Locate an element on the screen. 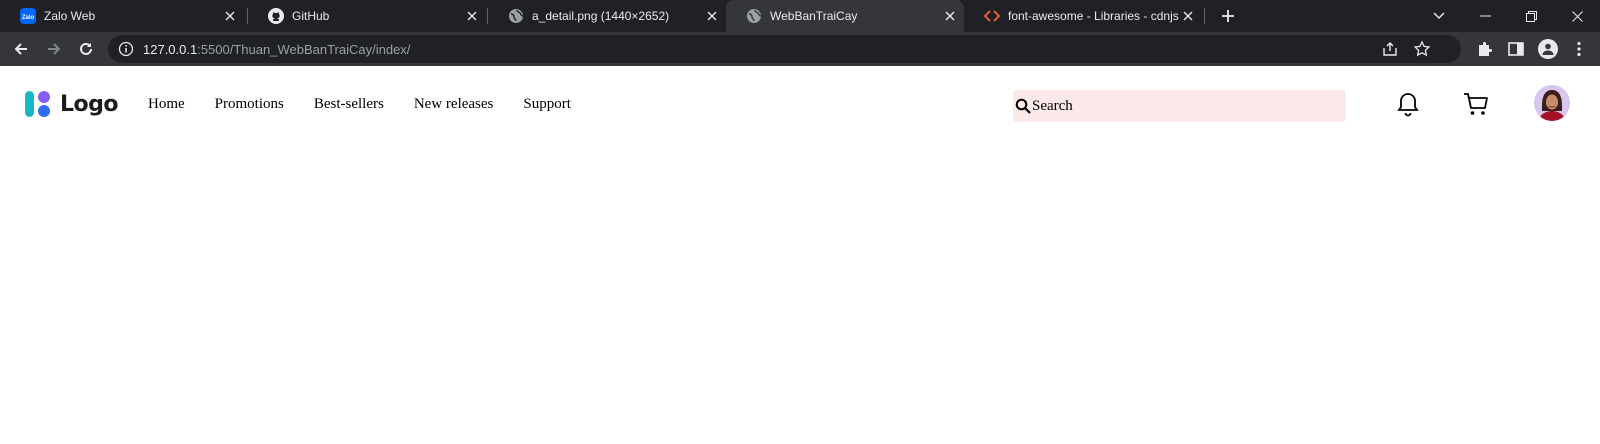 This screenshot has height=444, width=1600. nav-best-sellers: Best-sellers is located at coordinates (349, 104).